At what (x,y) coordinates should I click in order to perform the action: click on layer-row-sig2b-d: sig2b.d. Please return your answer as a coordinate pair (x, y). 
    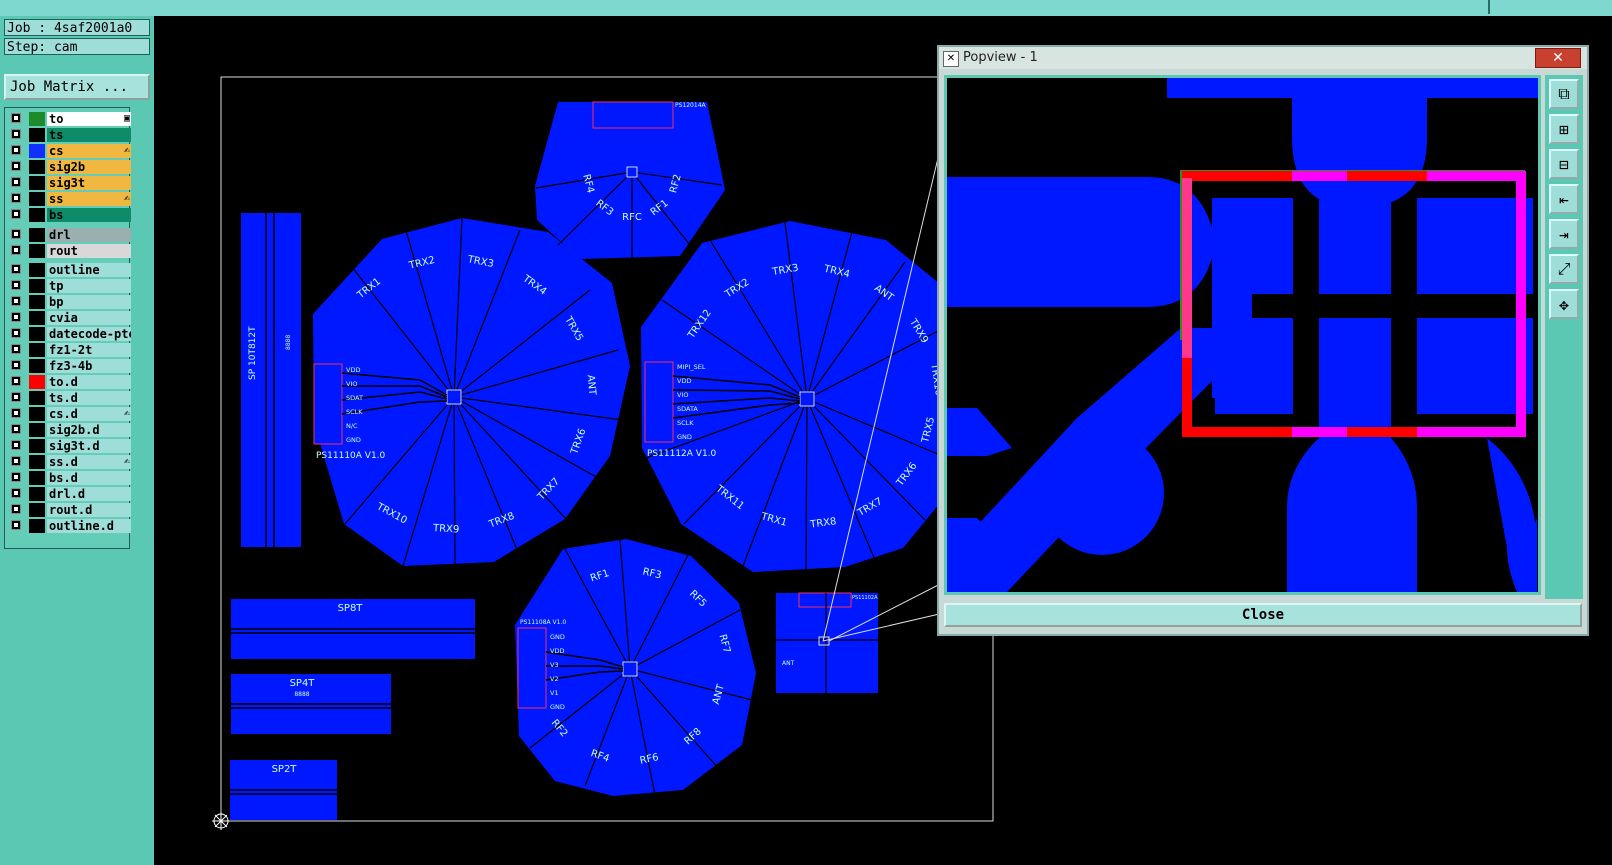
    Looking at the image, I should click on (70, 430).